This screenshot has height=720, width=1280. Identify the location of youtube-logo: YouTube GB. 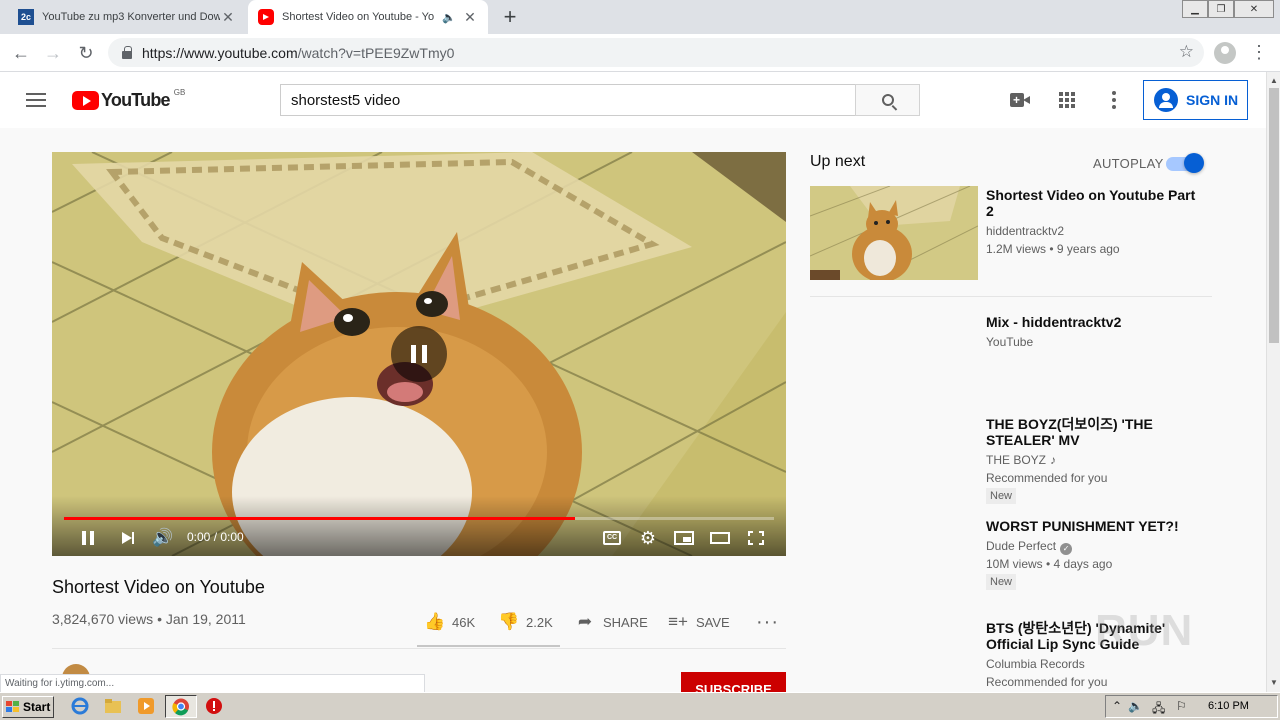
(129, 99).